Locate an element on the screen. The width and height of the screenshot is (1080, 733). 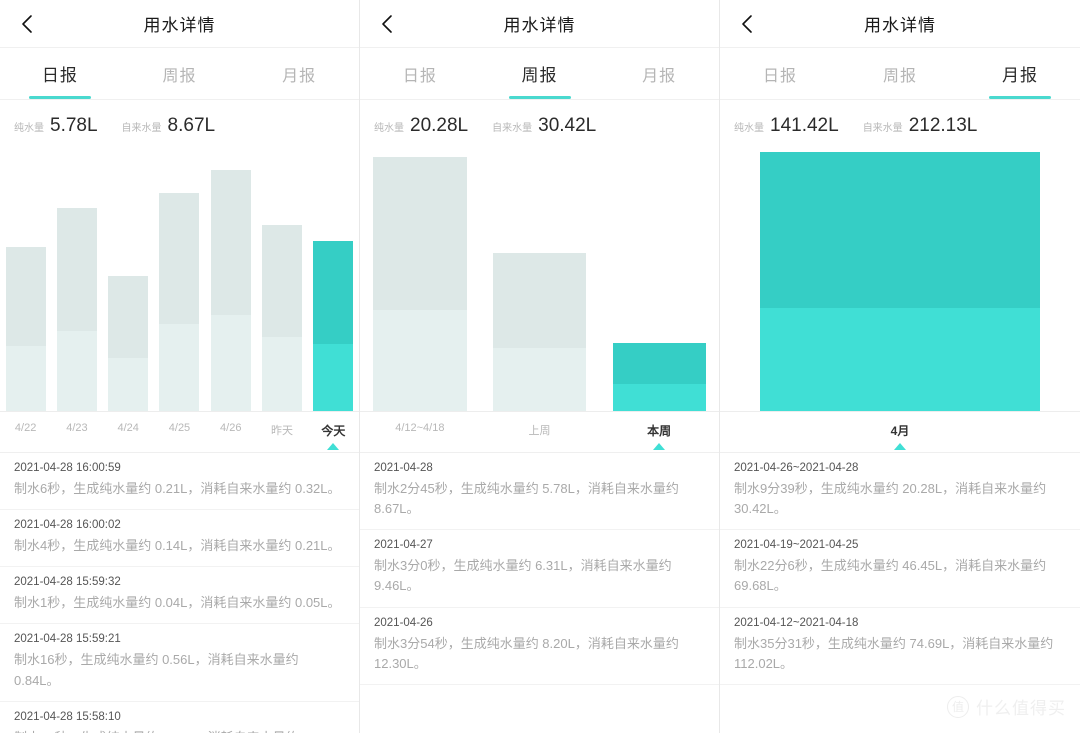
x-axis-label-slot: 4月 is located at coordinates (900, 436).